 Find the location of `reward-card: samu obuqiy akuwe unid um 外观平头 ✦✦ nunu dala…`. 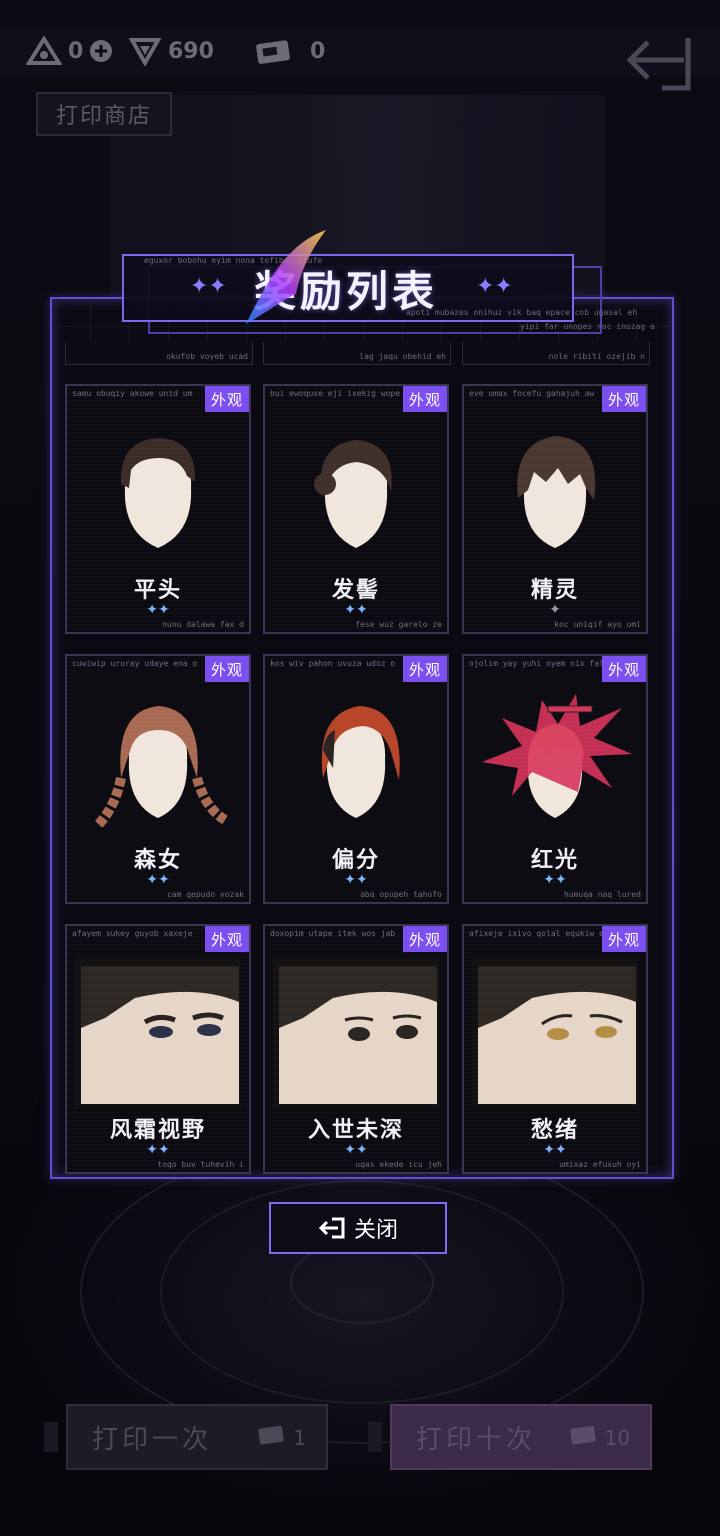

reward-card: samu obuqiy akuwe unid um 外观平头 ✦✦ nunu dala… is located at coordinates (158, 509).